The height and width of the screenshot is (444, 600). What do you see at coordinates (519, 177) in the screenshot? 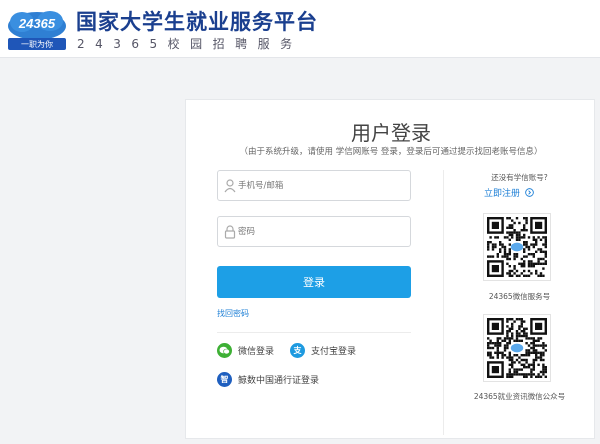
I see `register-question: 还没有学信账号?` at bounding box center [519, 177].